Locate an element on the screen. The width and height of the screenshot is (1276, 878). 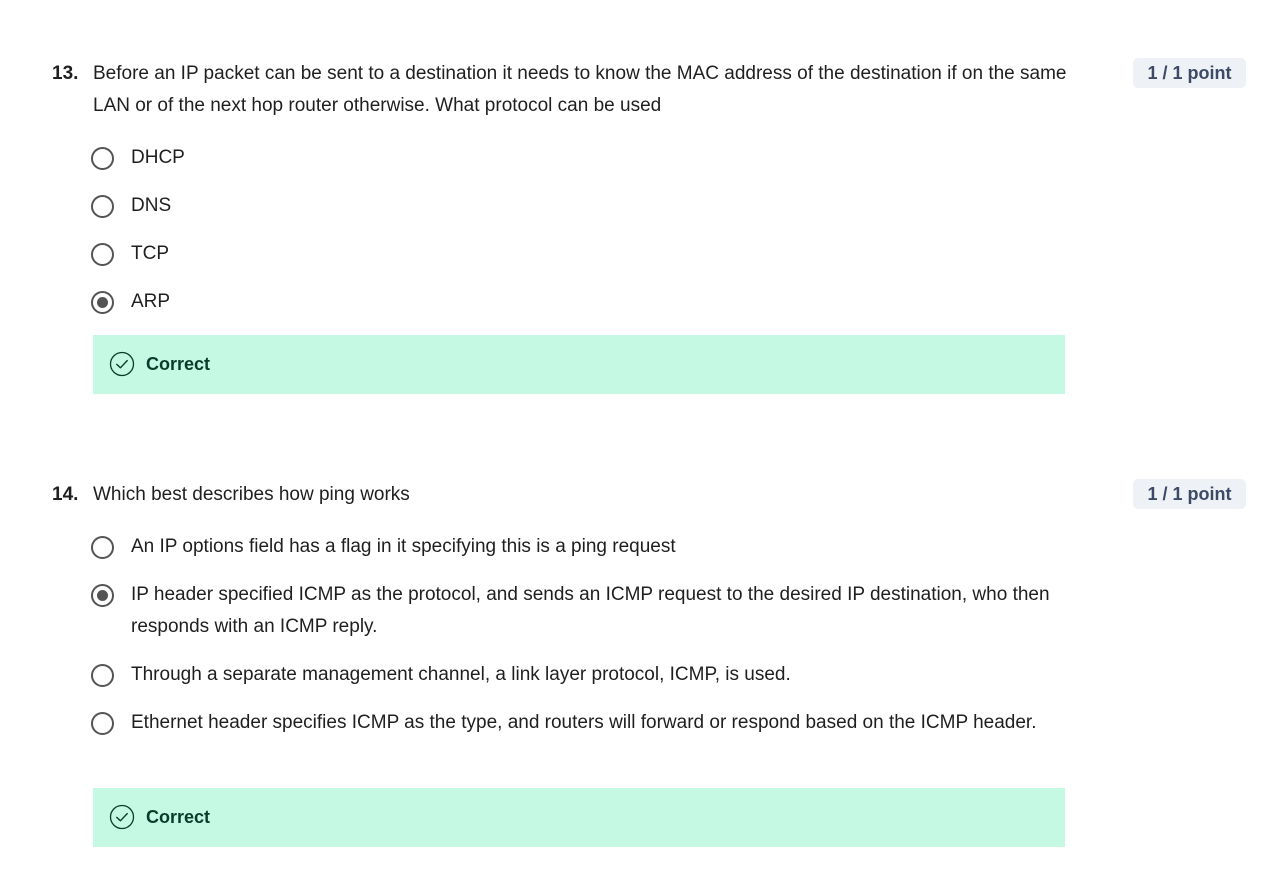
radio-button-selected-icon is located at coordinates (102, 595).